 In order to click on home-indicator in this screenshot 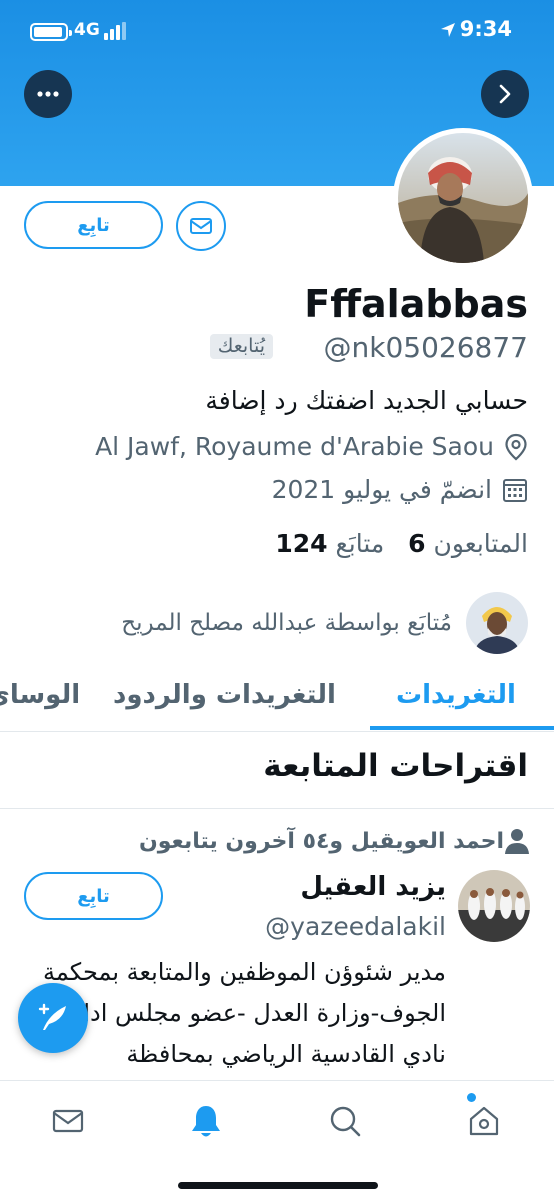, I will do `click(278, 1185)`.